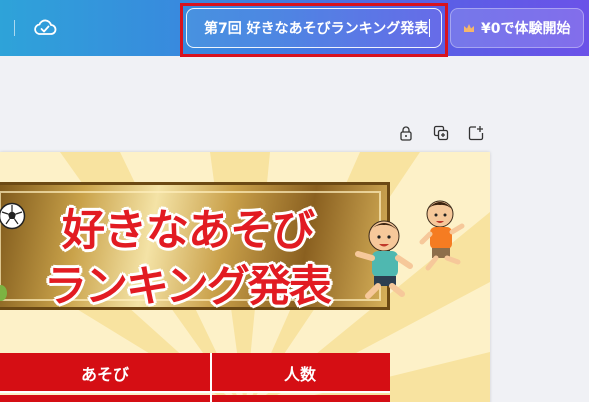 The width and height of the screenshot is (589, 402). Describe the element at coordinates (526, 29) in the screenshot. I see `free-trial-label: ¥0で体験開始` at that location.